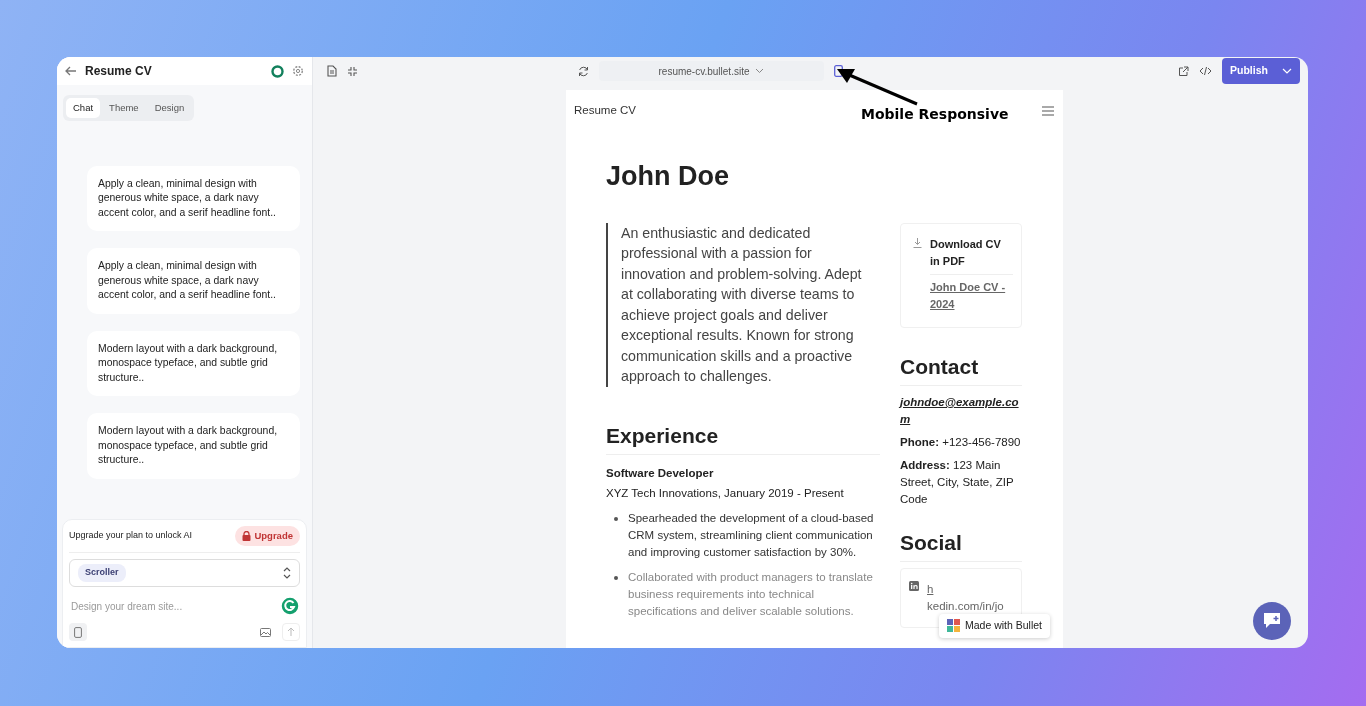 The image size is (1366, 706). I want to click on job-details: XYZ Tech Innovations, January 2019 - Present, so click(725, 493).